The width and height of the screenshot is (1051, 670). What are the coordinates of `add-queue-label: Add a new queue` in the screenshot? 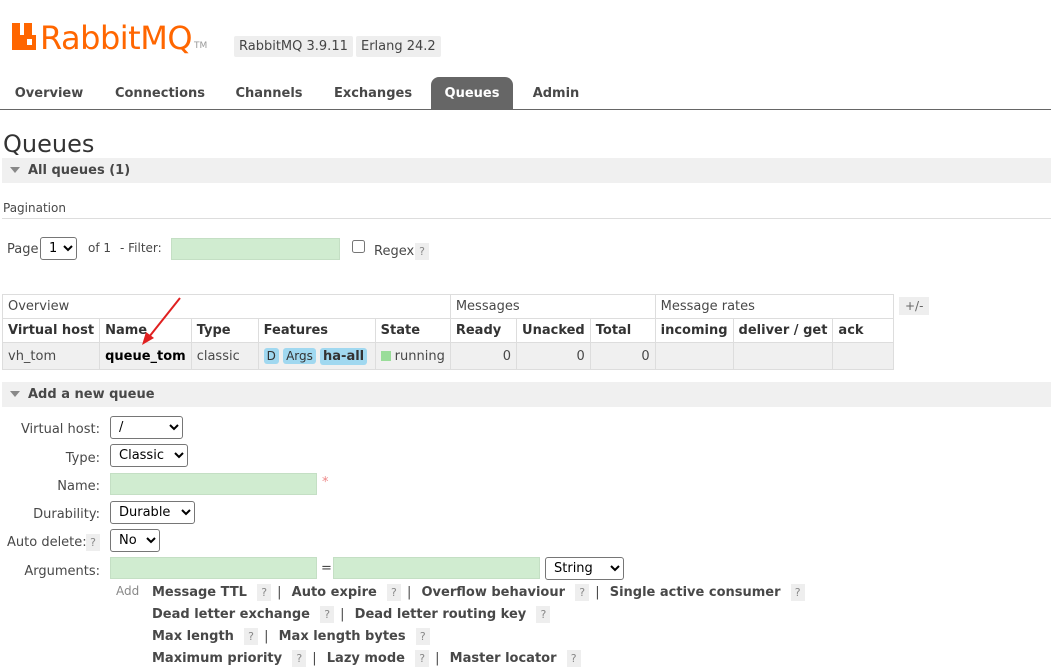 It's located at (91, 394).